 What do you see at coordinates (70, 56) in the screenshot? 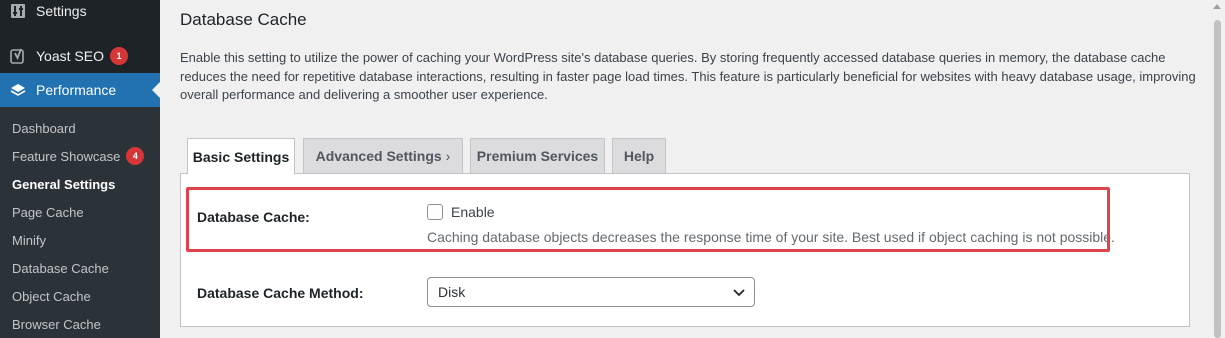
I see `menu-item-label: Yoast SEO` at bounding box center [70, 56].